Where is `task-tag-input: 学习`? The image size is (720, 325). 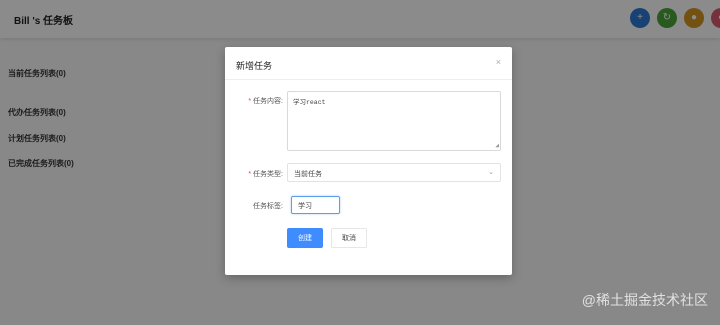 task-tag-input: 学习 is located at coordinates (315, 205).